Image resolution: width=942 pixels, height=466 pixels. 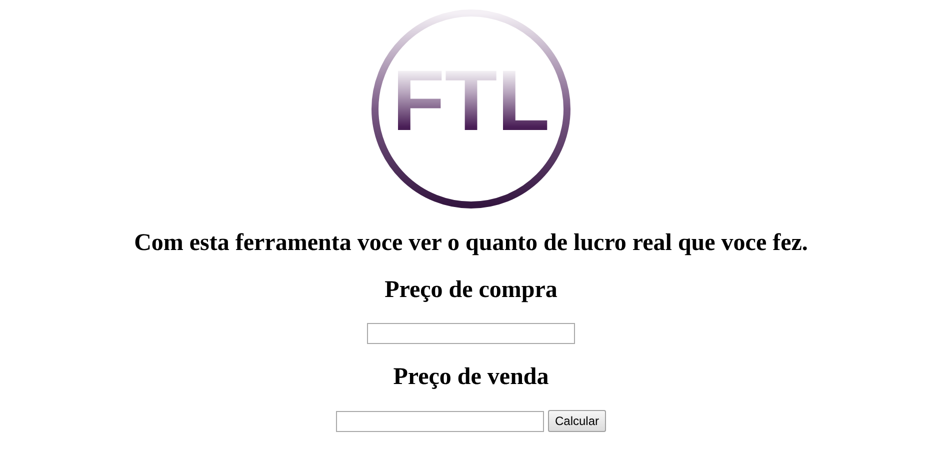 I want to click on calculate-button: Calcular, so click(x=577, y=421).